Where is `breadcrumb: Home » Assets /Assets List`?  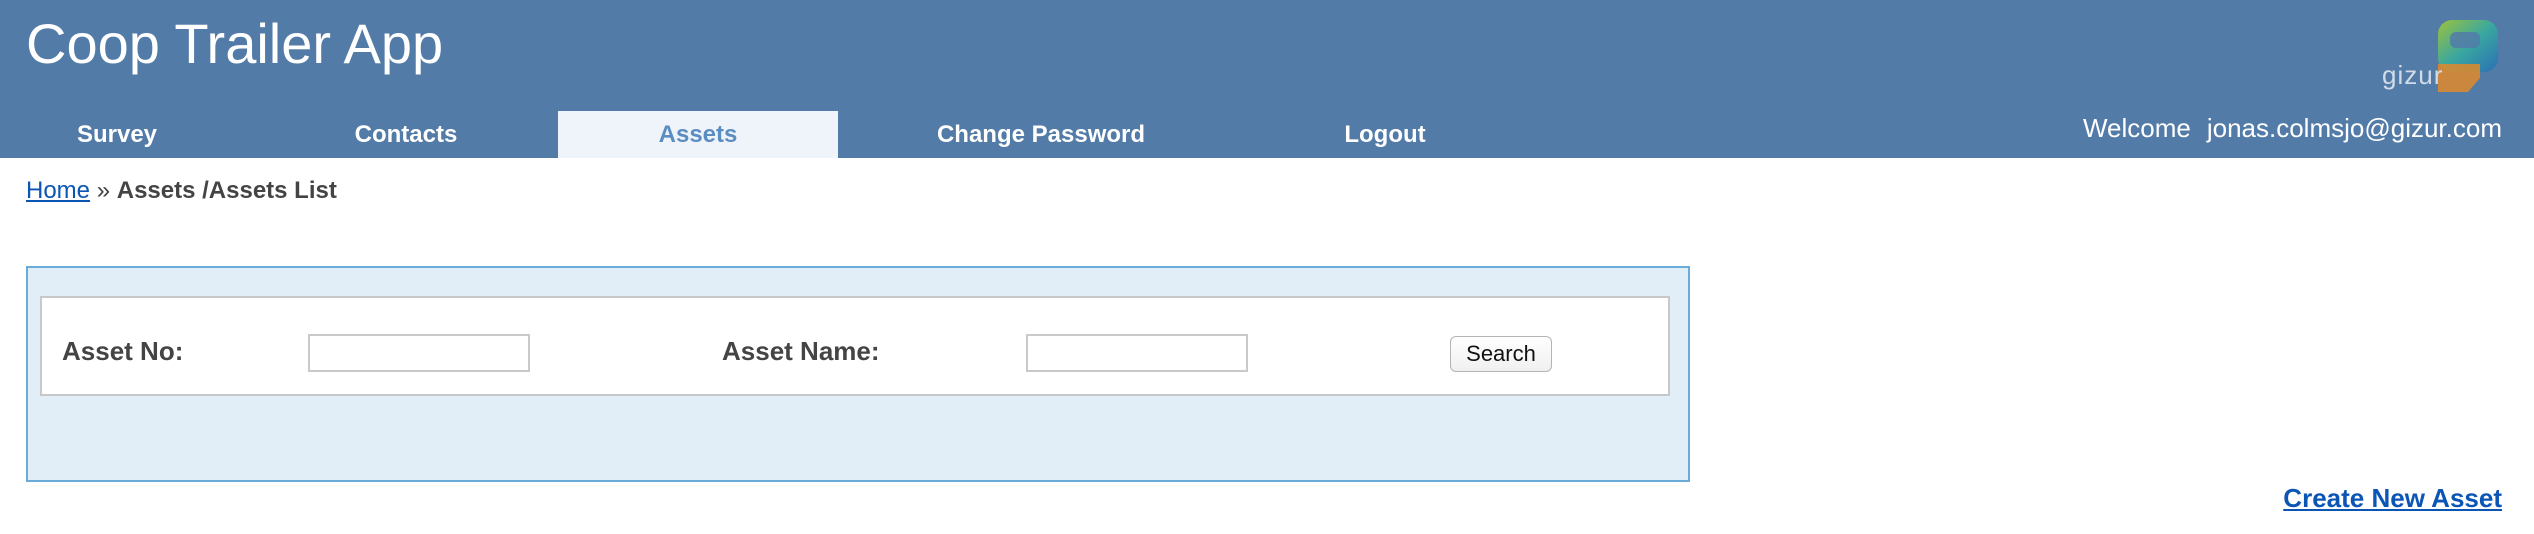
breadcrumb: Home » Assets /Assets List is located at coordinates (181, 191).